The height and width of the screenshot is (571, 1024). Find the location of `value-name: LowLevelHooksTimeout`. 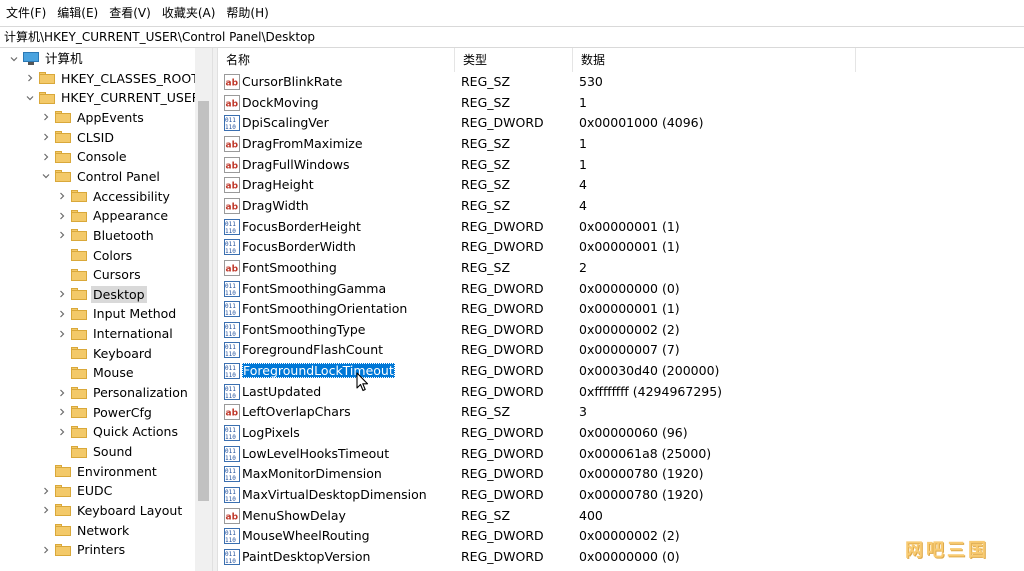

value-name: LowLevelHooksTimeout is located at coordinates (315, 453).